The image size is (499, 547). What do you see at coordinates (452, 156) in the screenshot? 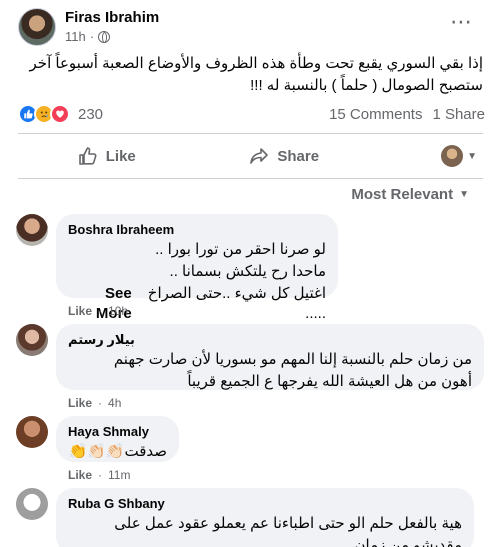
I see `current-user-avatar` at bounding box center [452, 156].